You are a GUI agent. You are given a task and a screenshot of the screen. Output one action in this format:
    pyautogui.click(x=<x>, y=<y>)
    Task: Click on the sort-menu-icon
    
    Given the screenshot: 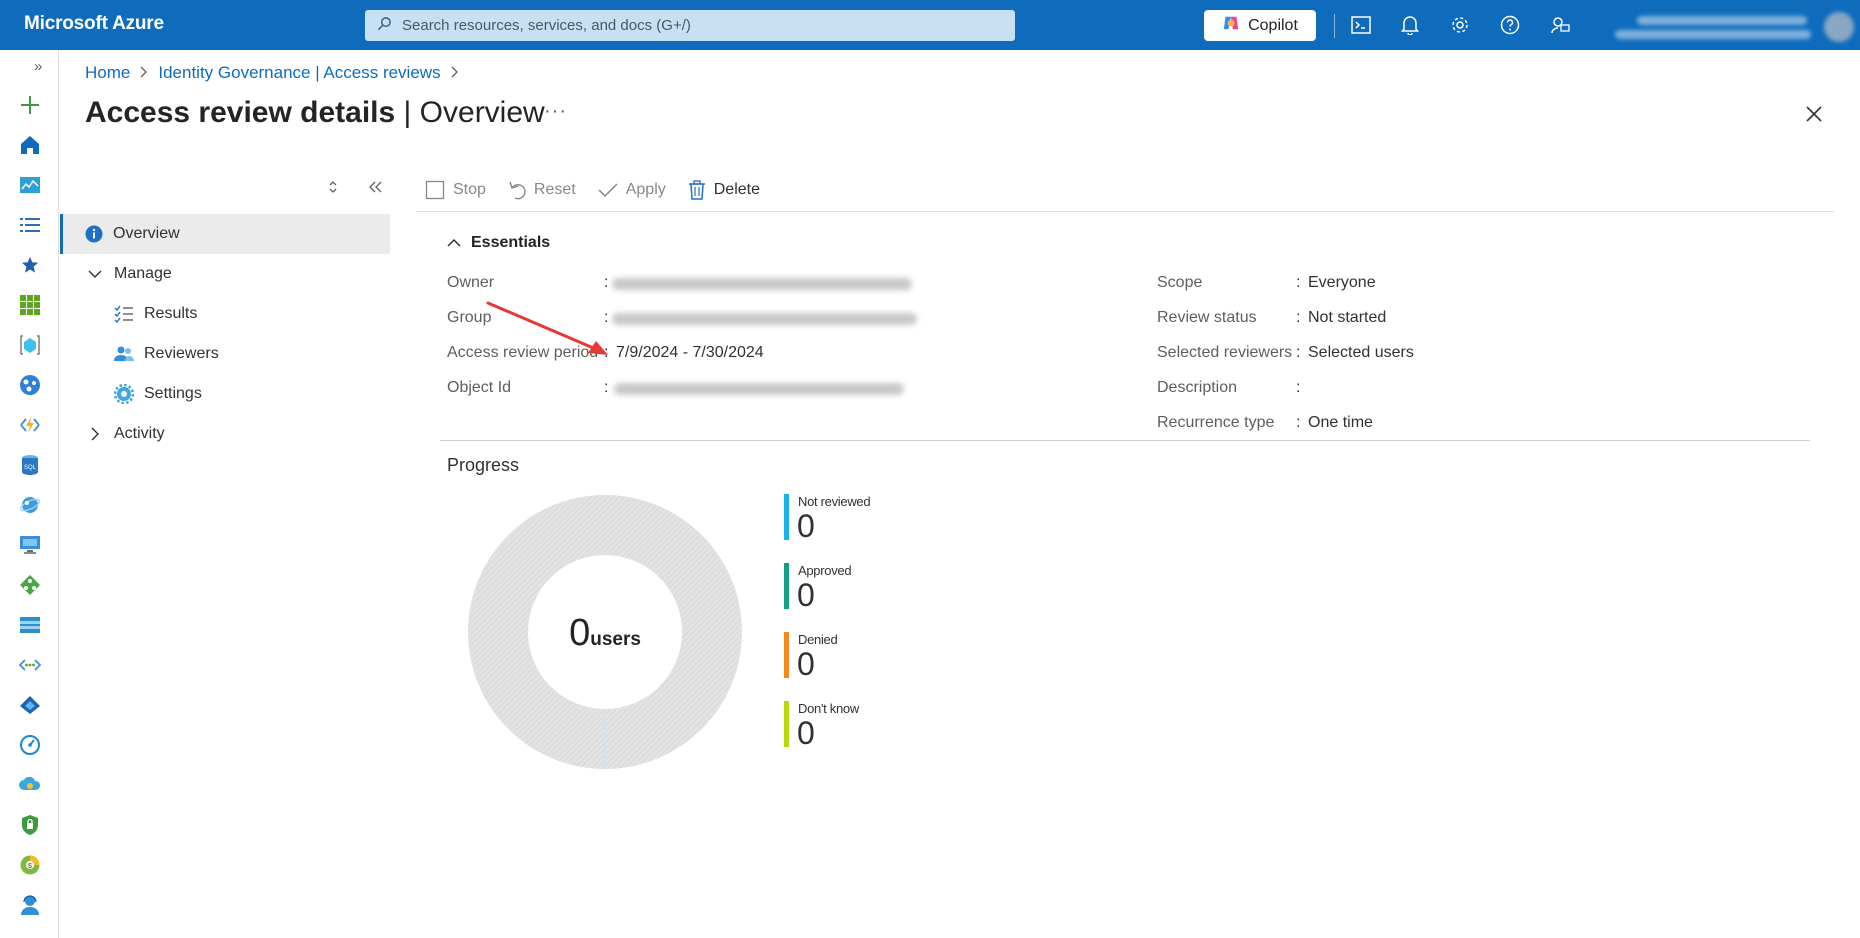 What is the action you would take?
    pyautogui.click(x=333, y=188)
    